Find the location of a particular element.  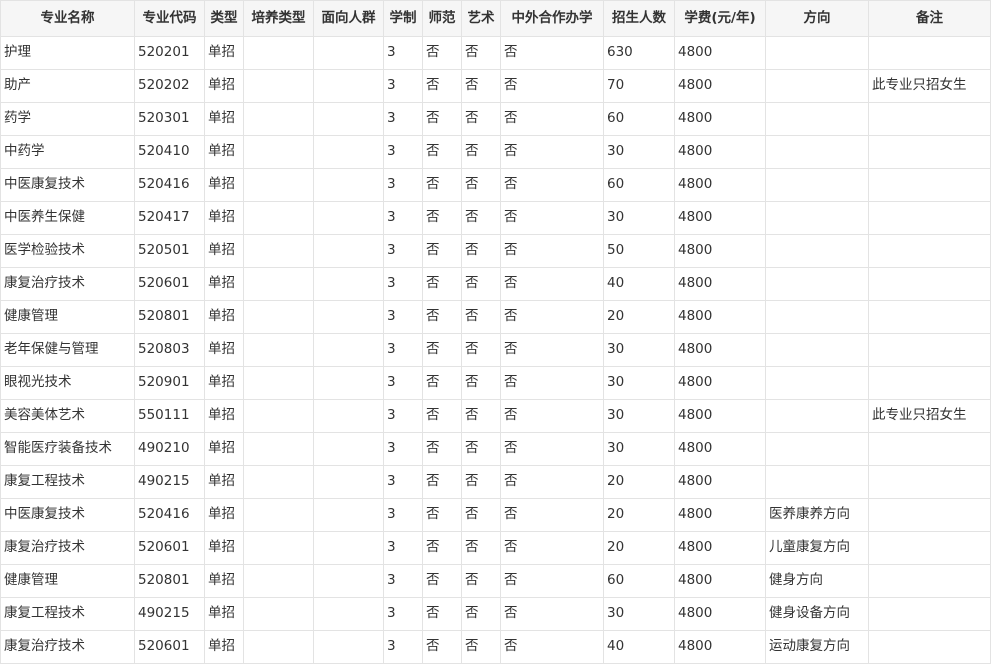

cell-major-code: 520901 is located at coordinates (169, 383).